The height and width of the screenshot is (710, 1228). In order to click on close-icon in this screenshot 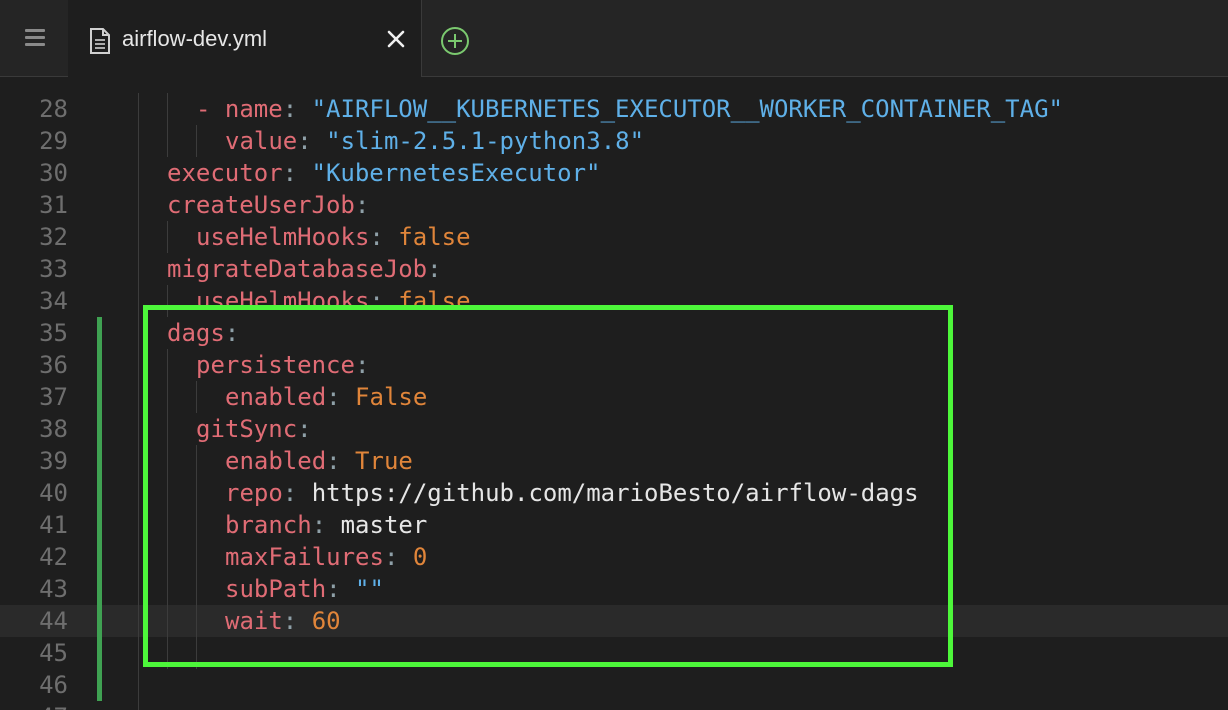, I will do `click(396, 39)`.